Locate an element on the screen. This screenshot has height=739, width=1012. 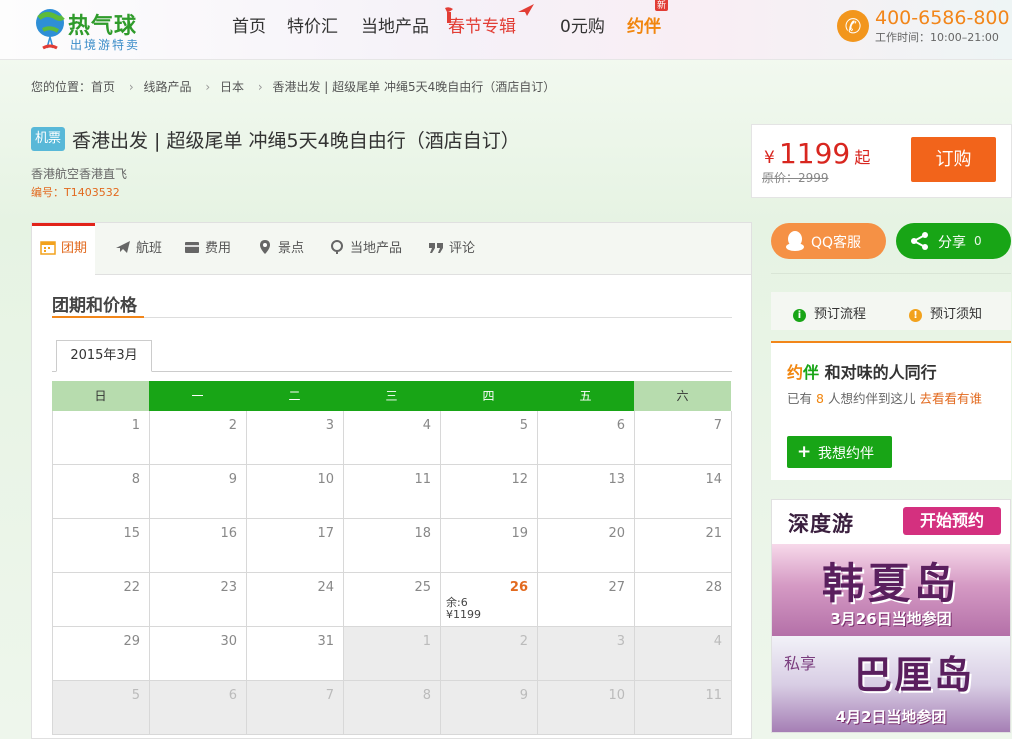
section-title: 团期和价格 is located at coordinates (94, 306).